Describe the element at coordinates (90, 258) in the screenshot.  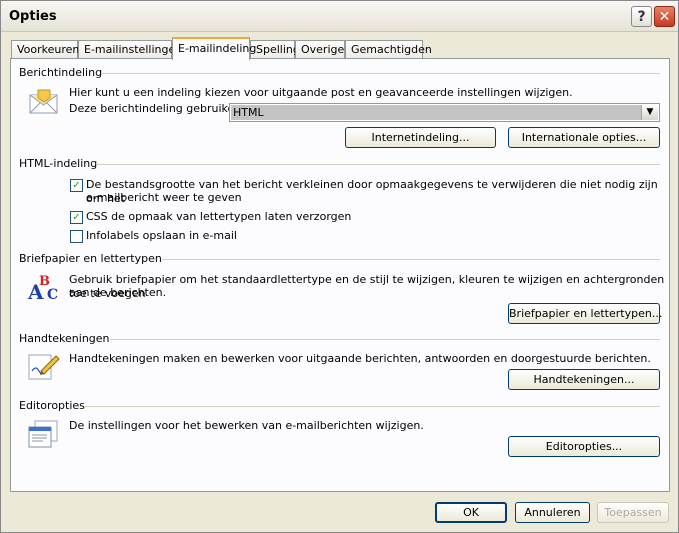
I see `section-label-stationery: Briefpapier en lettertypen` at that location.